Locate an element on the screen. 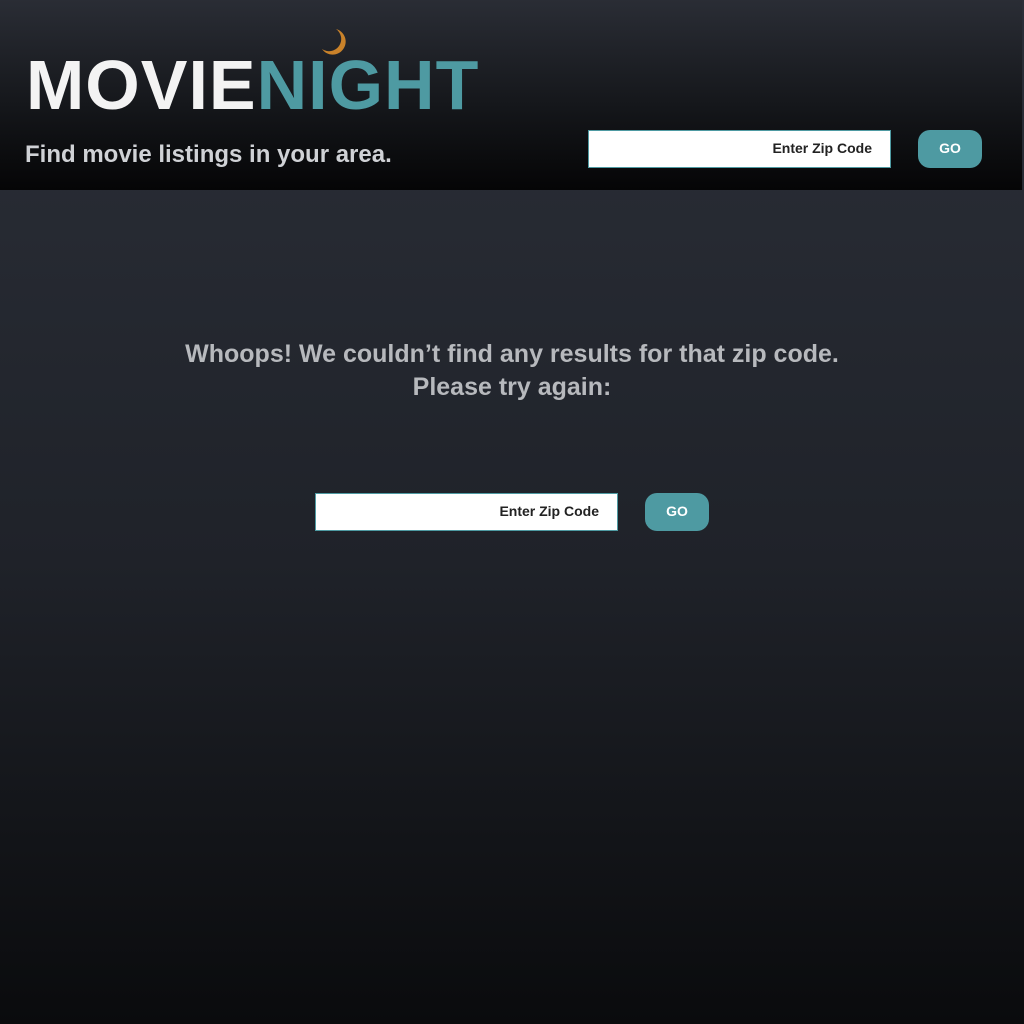 The image size is (1024, 1024). no-results-line-2: Please try again: is located at coordinates (512, 387).